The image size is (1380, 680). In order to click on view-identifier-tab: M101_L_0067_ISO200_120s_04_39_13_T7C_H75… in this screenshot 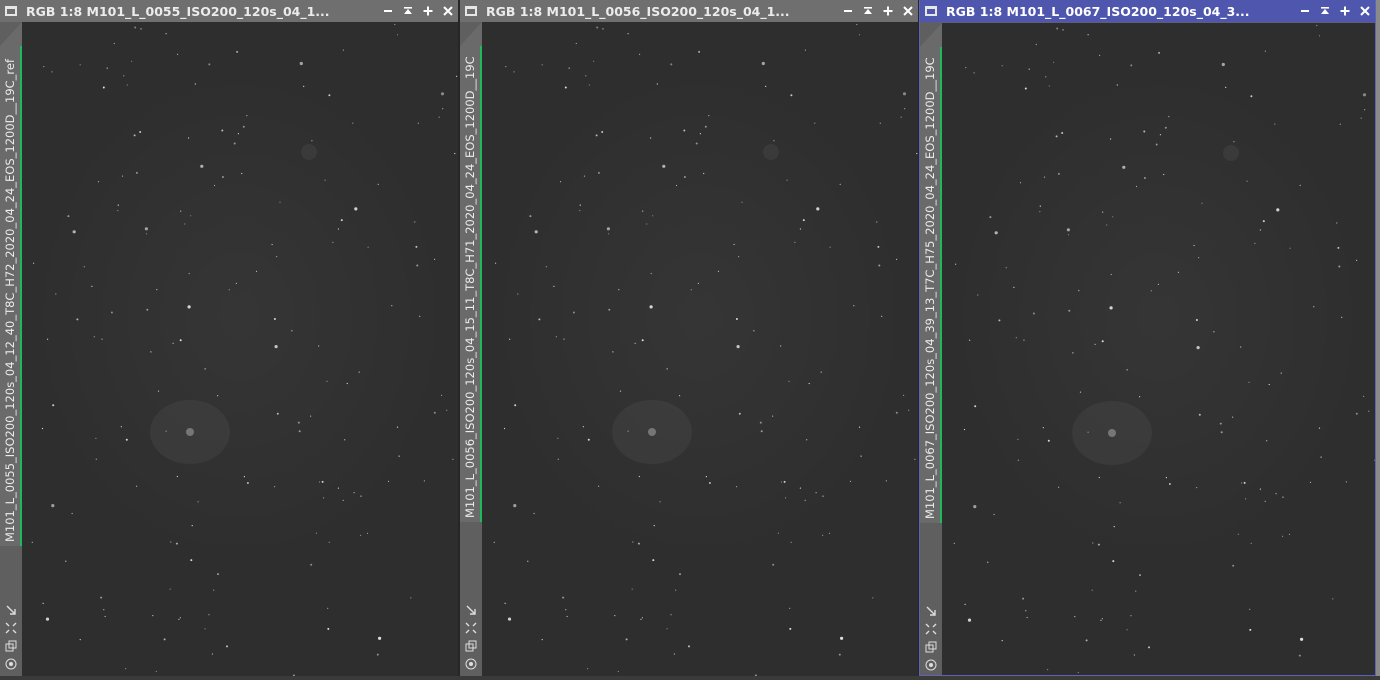, I will do `click(931, 285)`.